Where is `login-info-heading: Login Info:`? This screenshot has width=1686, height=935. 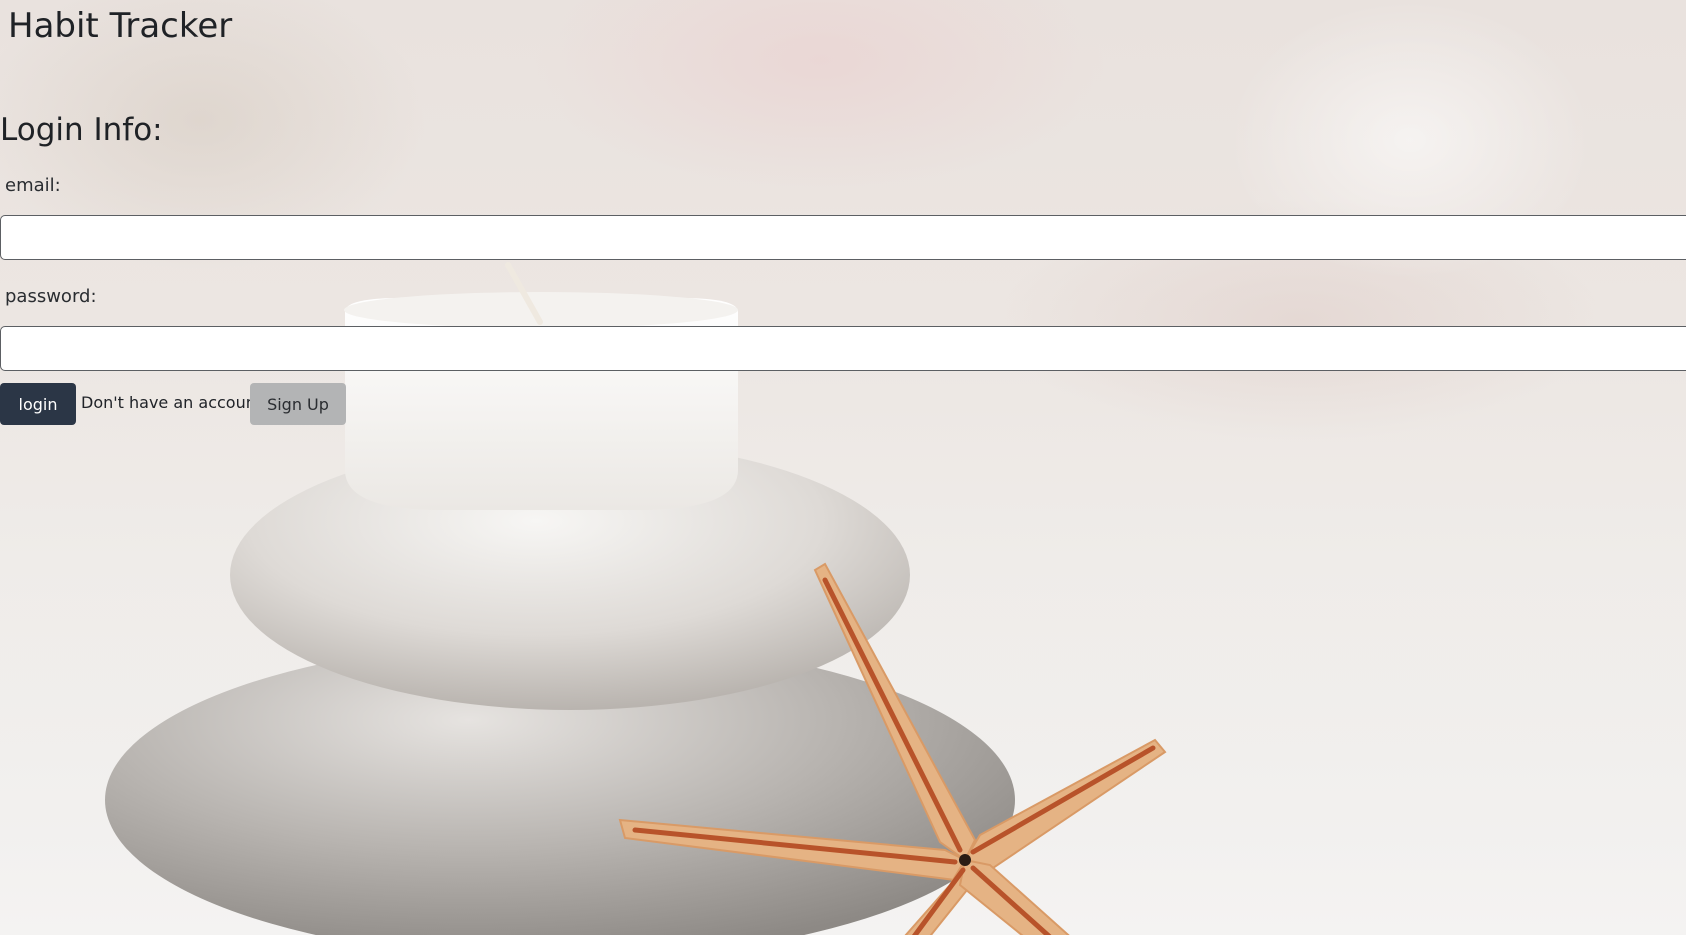
login-info-heading: Login Info: is located at coordinates (81, 130).